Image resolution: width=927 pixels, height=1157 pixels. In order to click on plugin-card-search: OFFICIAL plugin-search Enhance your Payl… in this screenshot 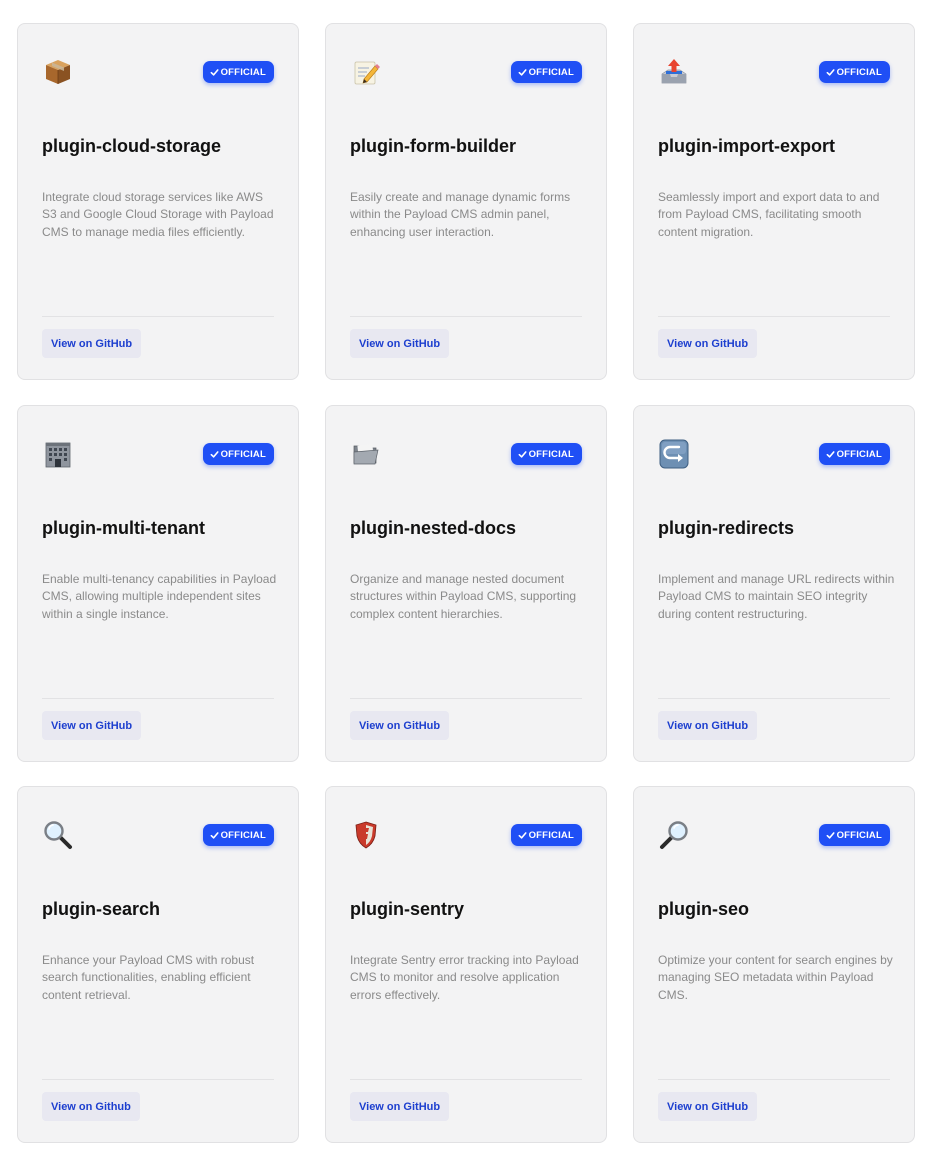, I will do `click(158, 964)`.